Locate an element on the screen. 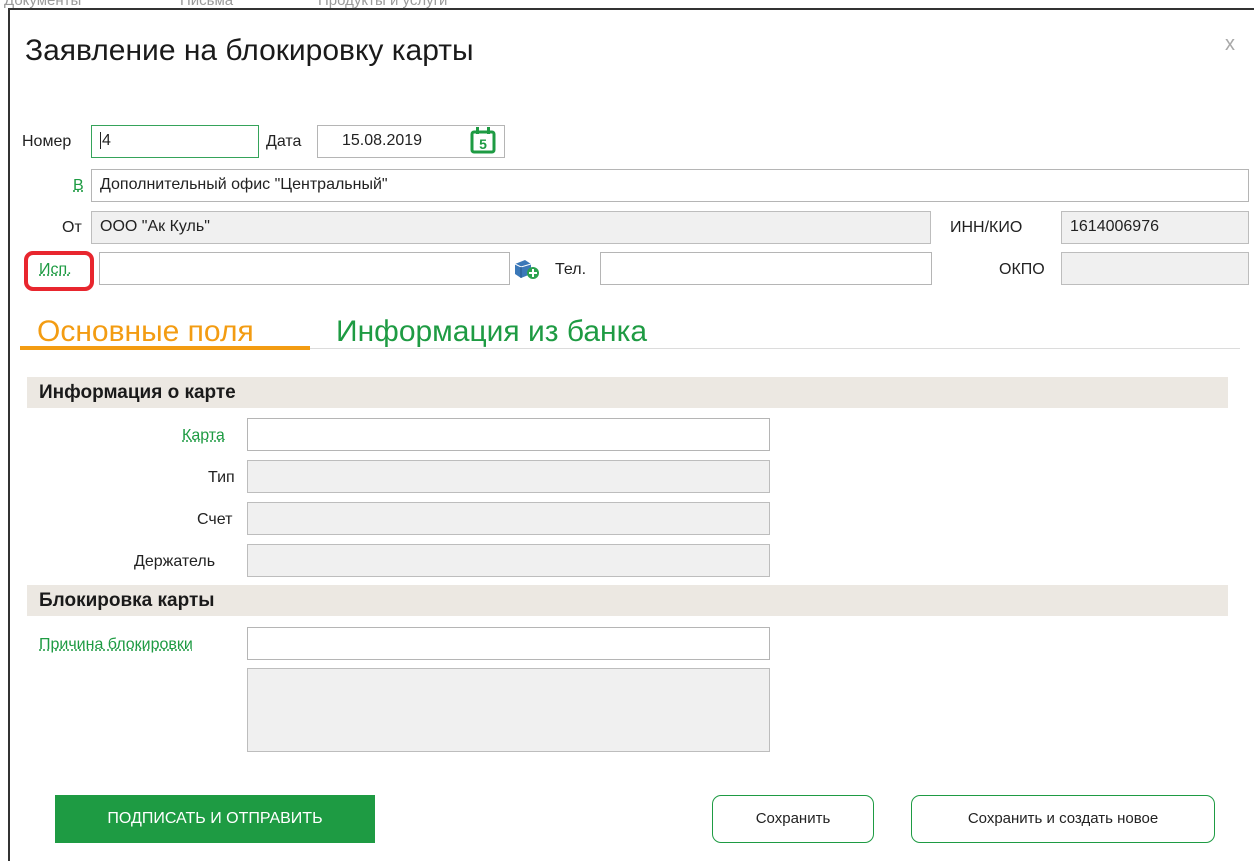 This screenshot has height=862, width=1255. date-value: 15.08.2019 is located at coordinates (382, 140).